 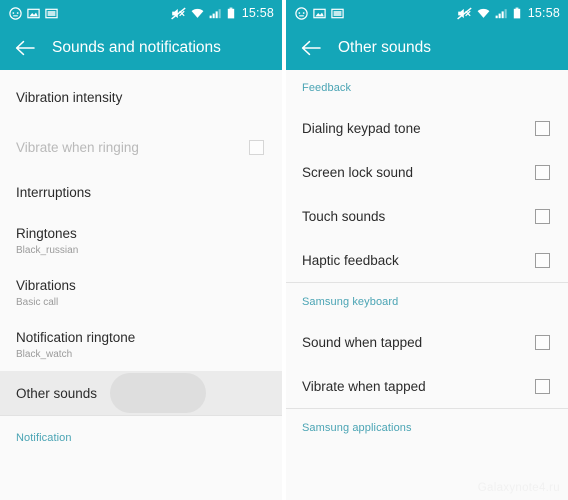 I want to click on row-subtitle: Basic call, so click(x=37, y=302).